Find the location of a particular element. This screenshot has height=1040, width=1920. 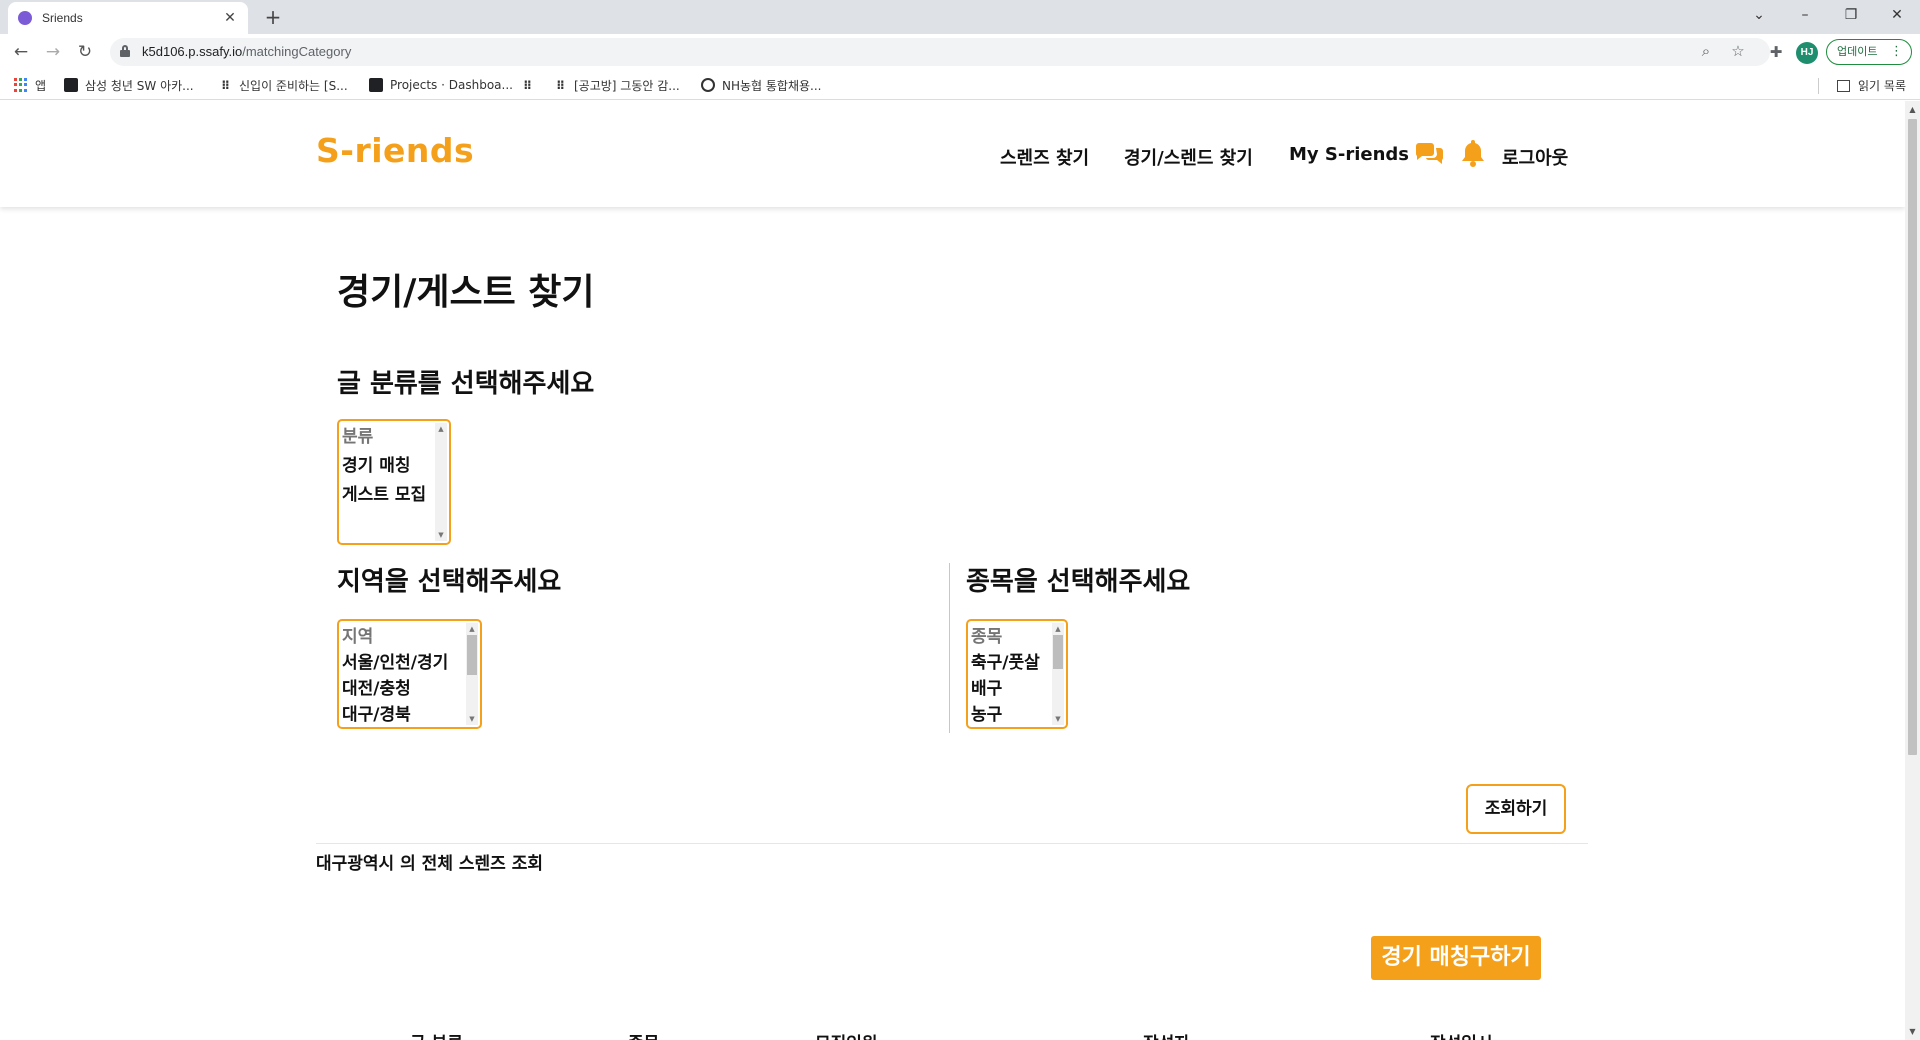

update-button: 업데이트 ⋮ is located at coordinates (1869, 52).